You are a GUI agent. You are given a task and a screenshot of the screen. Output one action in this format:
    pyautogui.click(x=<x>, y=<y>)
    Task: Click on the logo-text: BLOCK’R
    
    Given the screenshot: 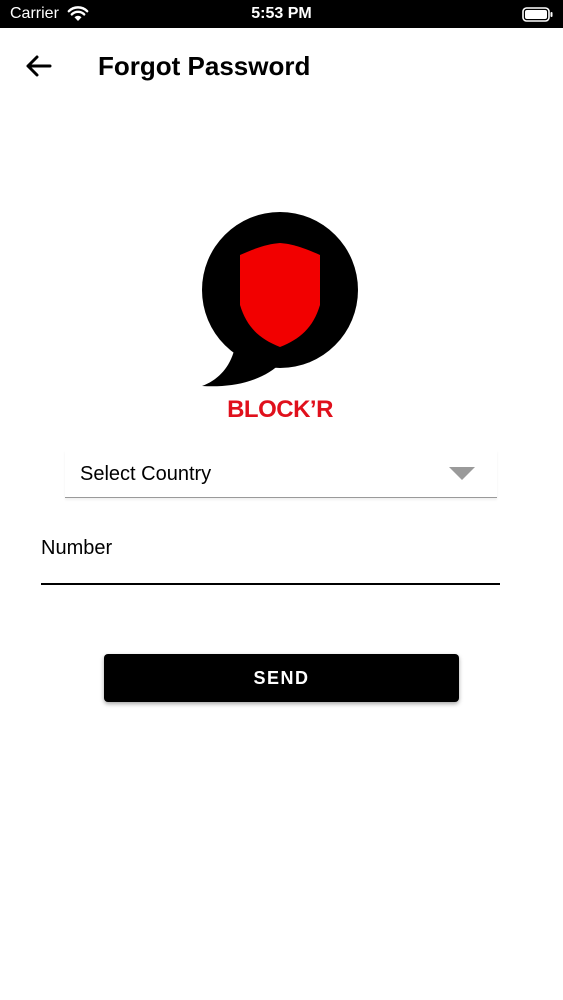 What is the action you would take?
    pyautogui.click(x=280, y=409)
    